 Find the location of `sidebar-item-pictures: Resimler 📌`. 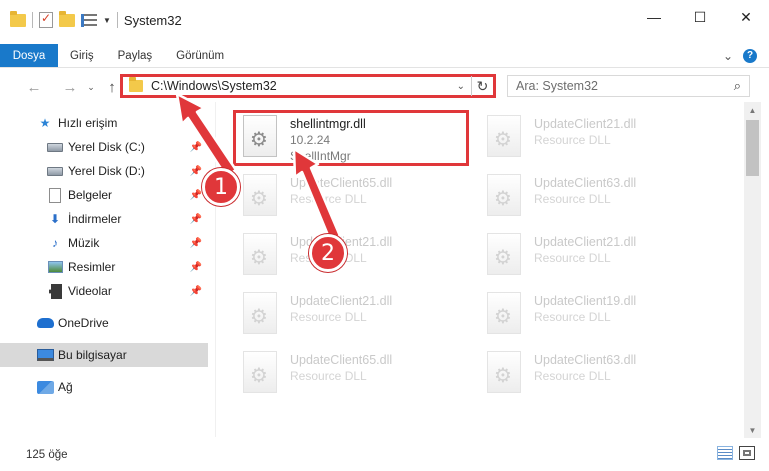

sidebar-item-pictures: Resimler 📌 is located at coordinates (104, 267).